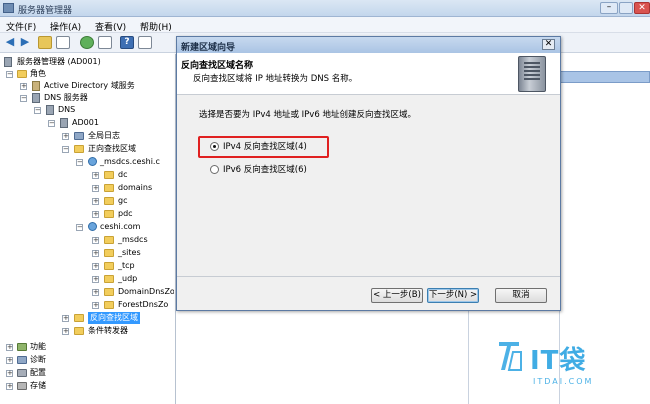 This screenshot has height=404, width=650. What do you see at coordinates (214, 169) in the screenshot?
I see `ipv6-radio` at bounding box center [214, 169].